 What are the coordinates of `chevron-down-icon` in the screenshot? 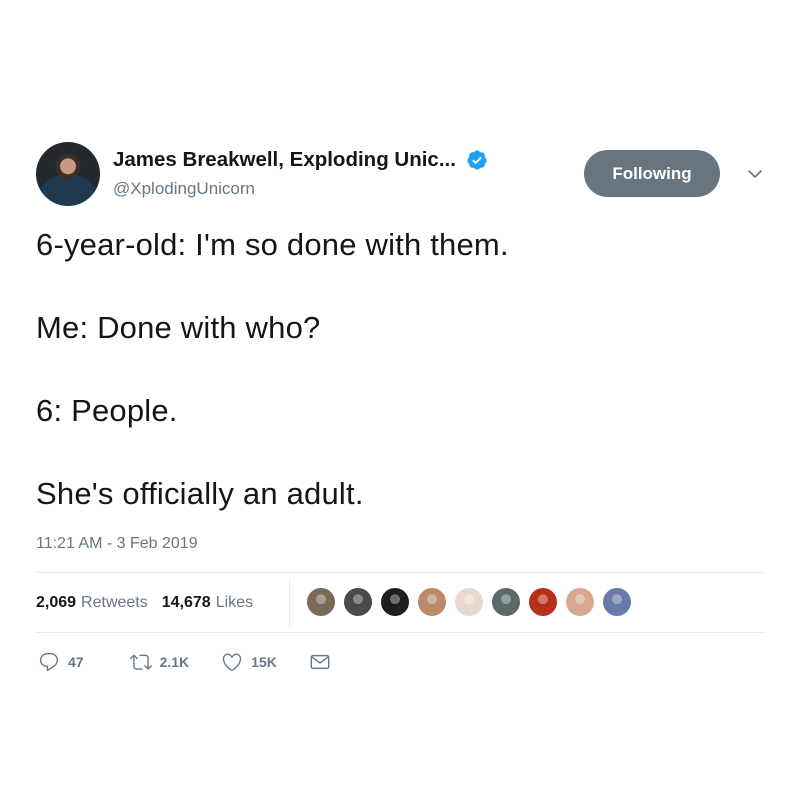 It's located at (755, 174).